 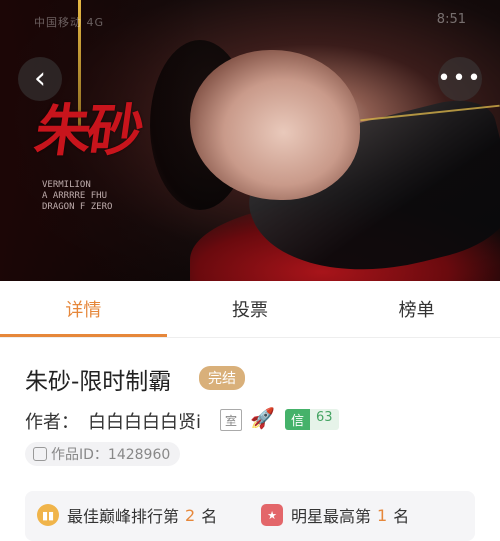 I want to click on tab-label: 投票, so click(x=250, y=310).